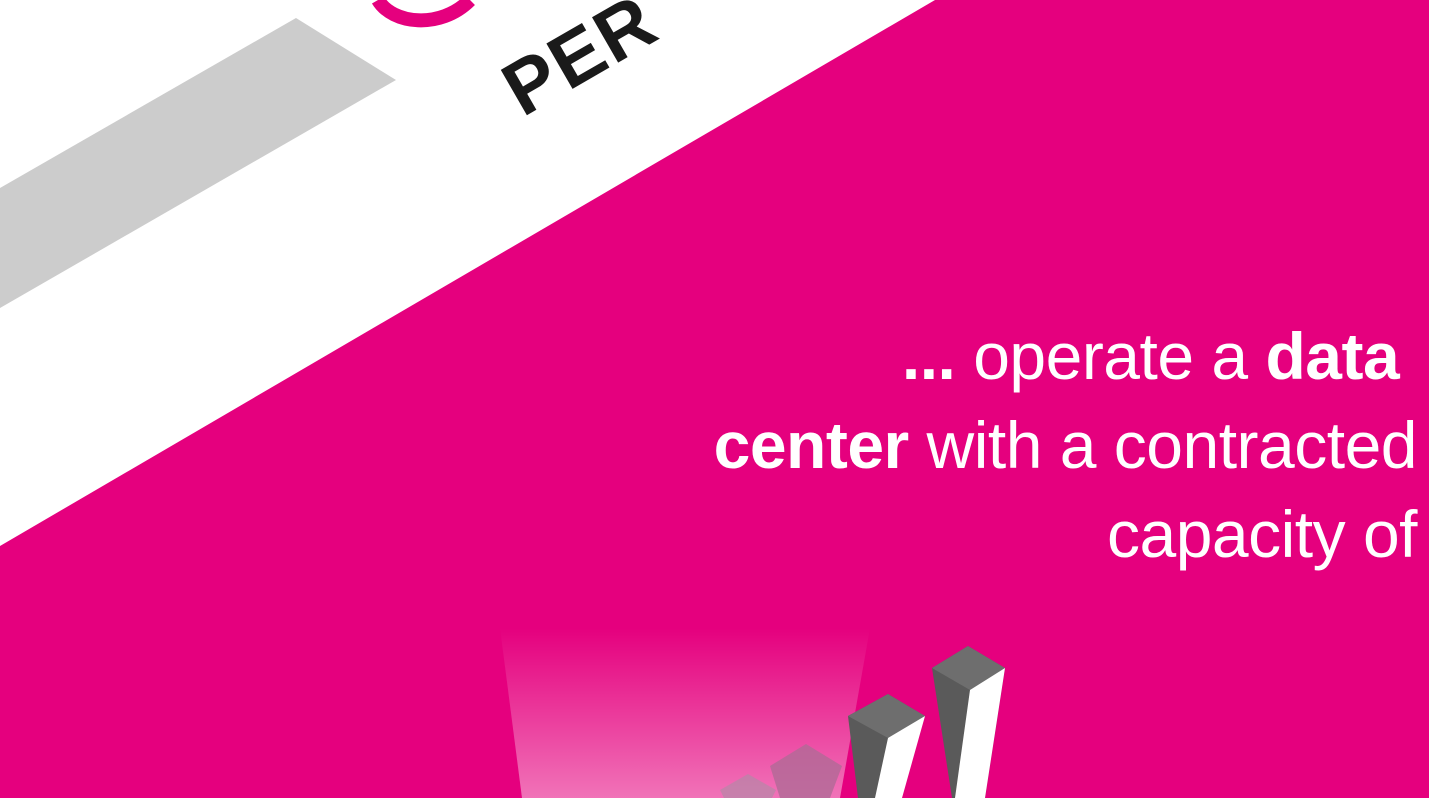 The height and width of the screenshot is (798, 1429). I want to click on headline-line-1: ... operate a data, so click(1007, 356).